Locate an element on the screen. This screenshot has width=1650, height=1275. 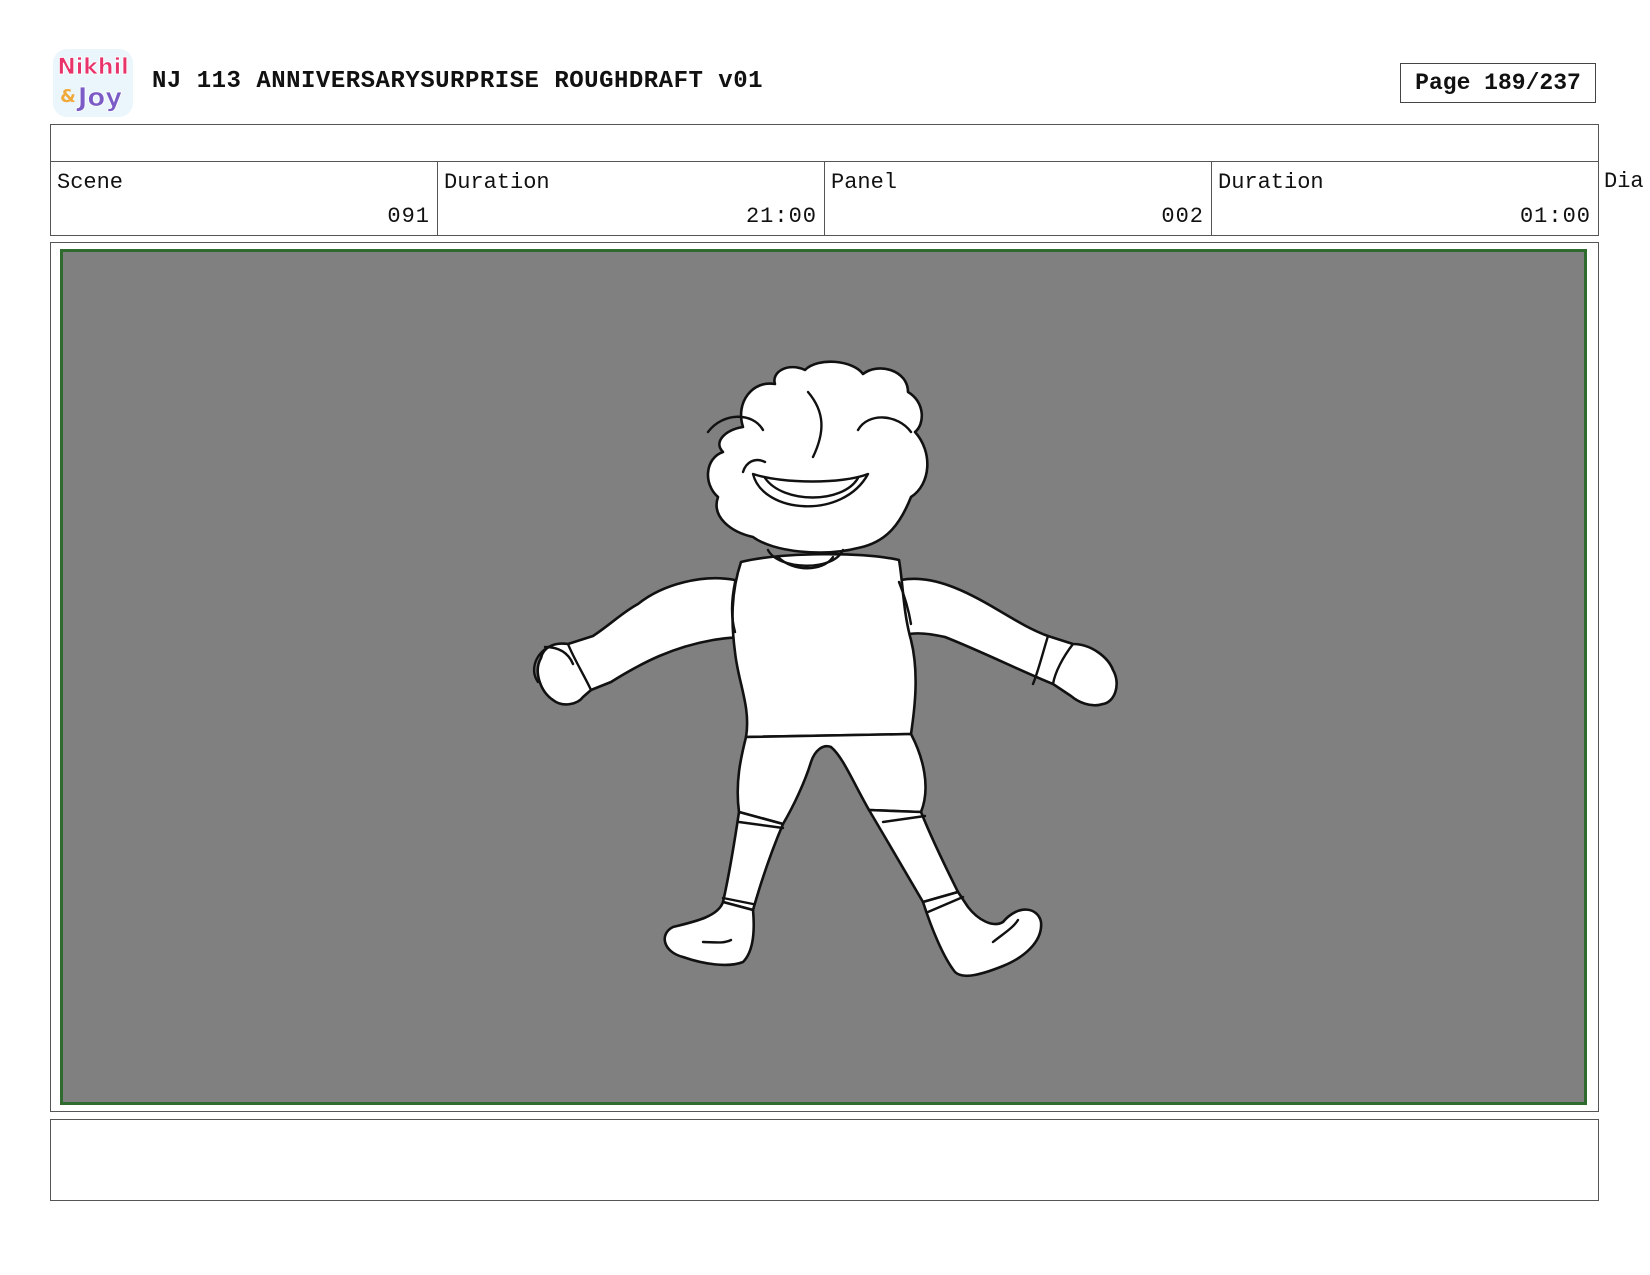
show-logo: Nikhil & Joy is located at coordinates (93, 83).